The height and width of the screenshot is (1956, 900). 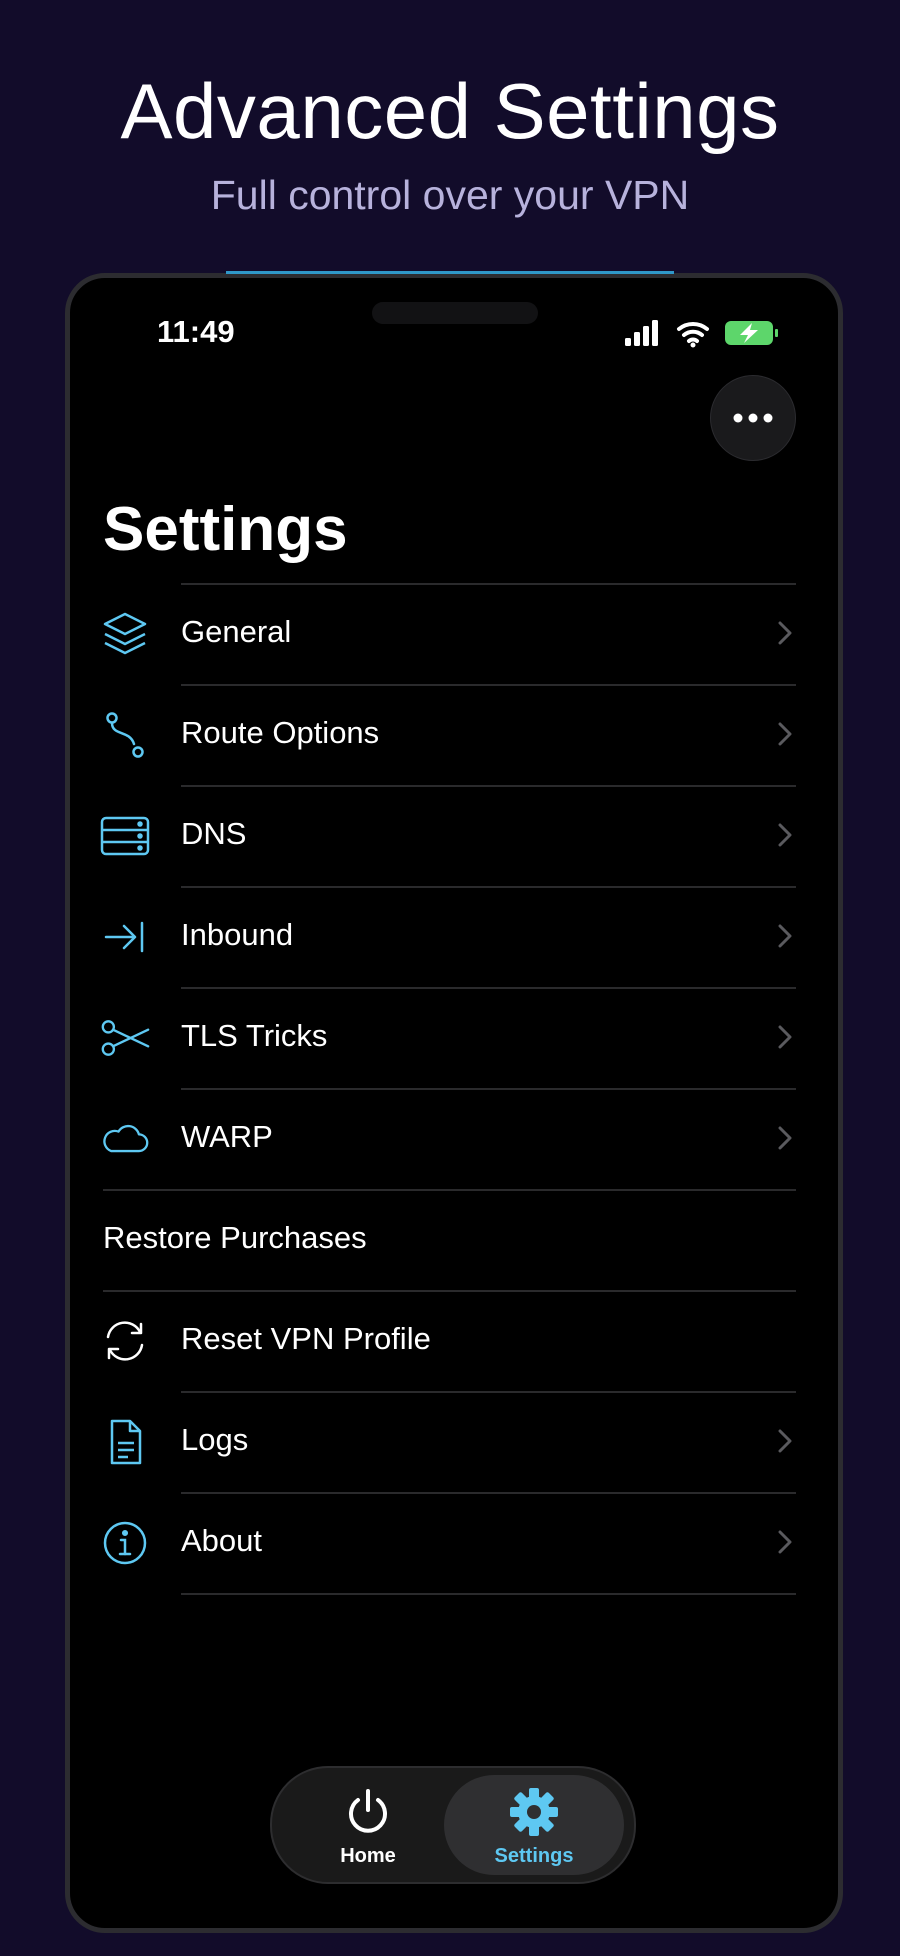 I want to click on tab-home: Home, so click(x=368, y=1825).